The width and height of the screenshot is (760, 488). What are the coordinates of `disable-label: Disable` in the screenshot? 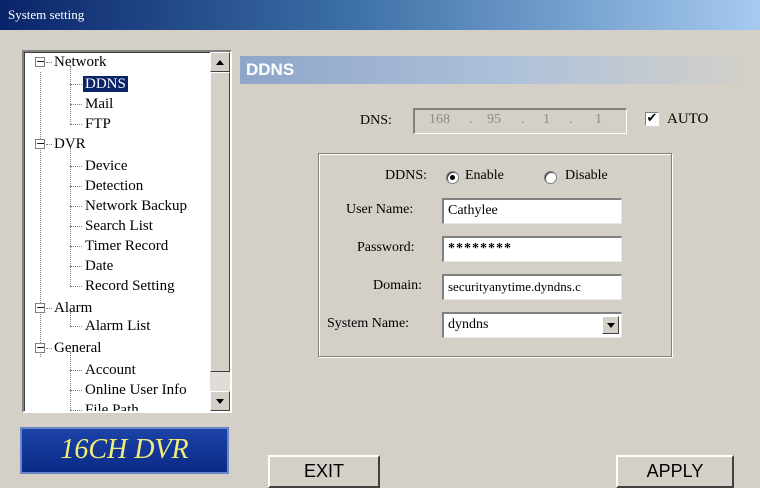 It's located at (586, 175).